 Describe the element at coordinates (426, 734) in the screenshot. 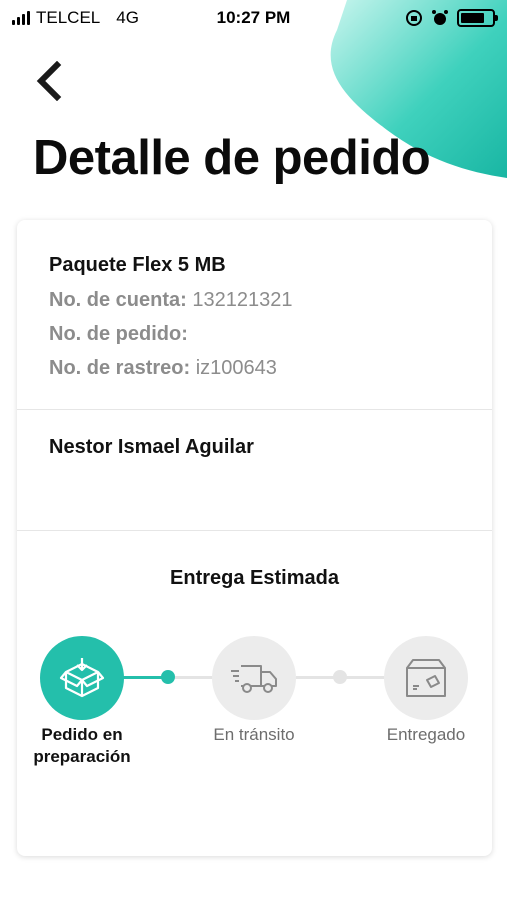

I see `step-label-delivered: Entregado` at that location.